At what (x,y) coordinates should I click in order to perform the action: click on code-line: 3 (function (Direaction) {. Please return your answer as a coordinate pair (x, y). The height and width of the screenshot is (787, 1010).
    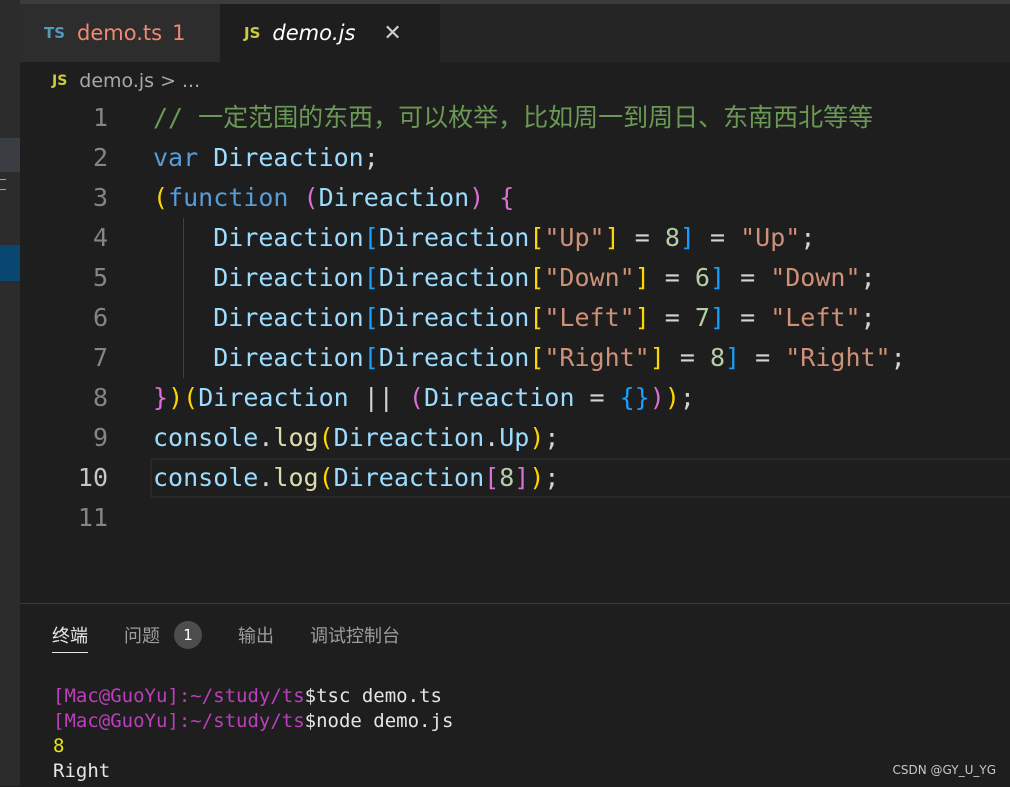
    Looking at the image, I should click on (515, 198).